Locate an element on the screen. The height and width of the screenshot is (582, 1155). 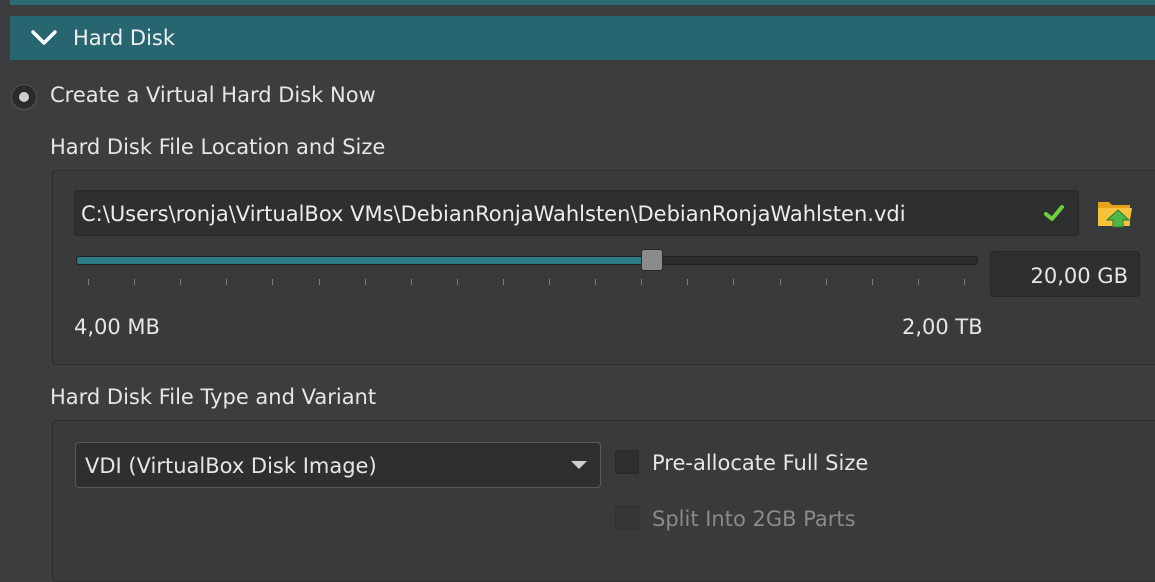
preallocate-label: Pre-allocate Full Size is located at coordinates (760, 463).